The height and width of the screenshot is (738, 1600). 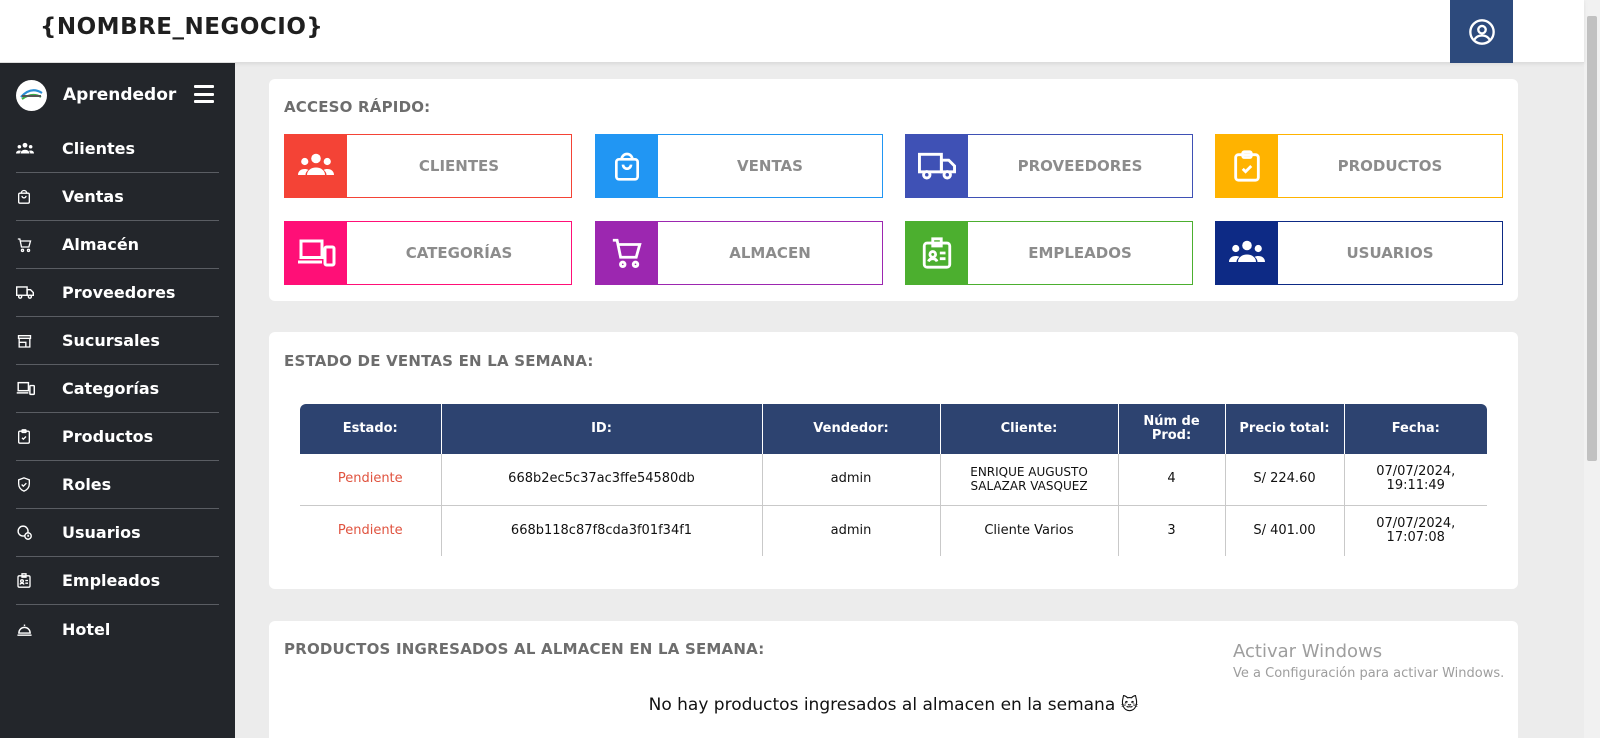 I want to click on quick-access-label: CATEGORÍAS, so click(x=459, y=253).